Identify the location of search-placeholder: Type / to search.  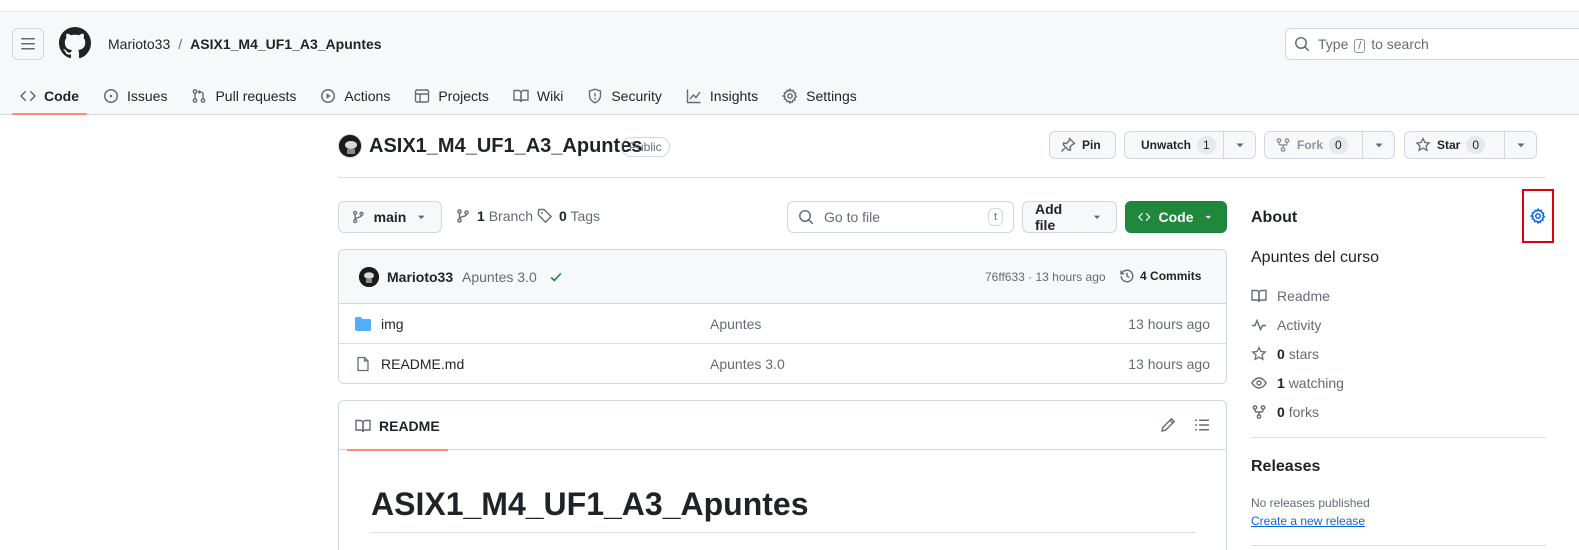
(1373, 44).